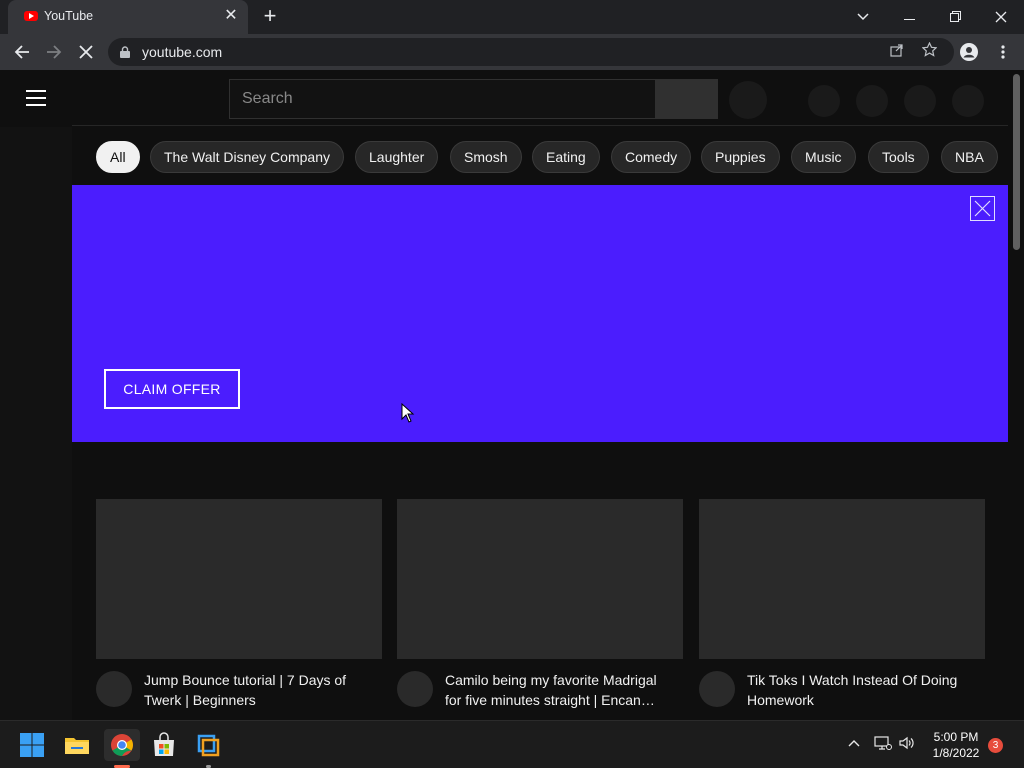  I want to click on chip-comedy: Comedy, so click(651, 157).